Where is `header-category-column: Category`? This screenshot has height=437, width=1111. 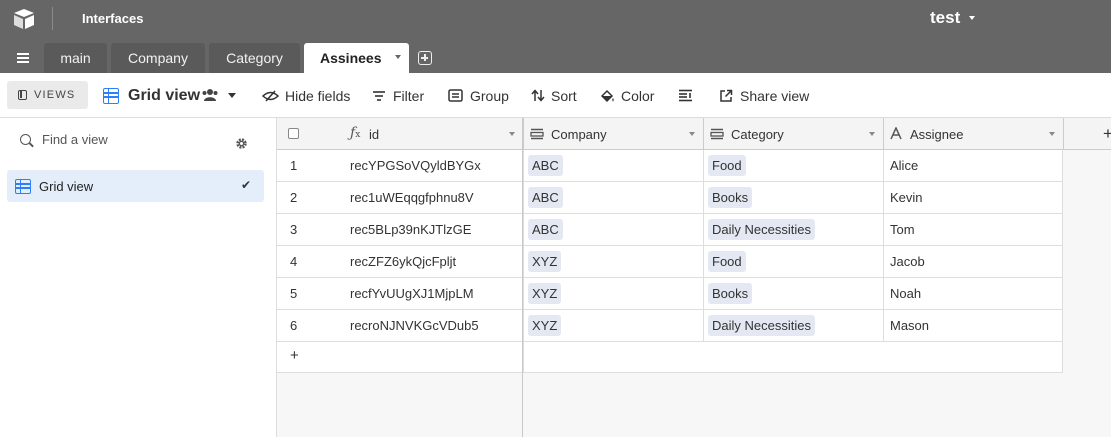
header-category-column: Category is located at coordinates (793, 134).